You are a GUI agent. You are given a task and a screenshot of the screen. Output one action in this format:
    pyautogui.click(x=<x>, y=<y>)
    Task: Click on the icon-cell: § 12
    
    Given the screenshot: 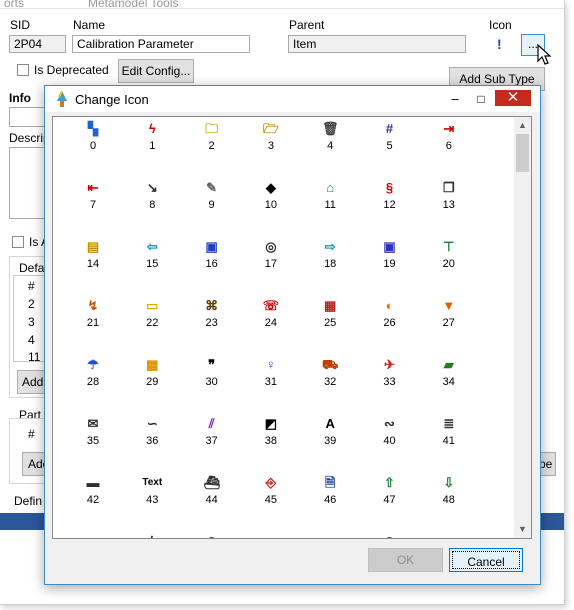 What is the action you would take?
    pyautogui.click(x=389, y=207)
    